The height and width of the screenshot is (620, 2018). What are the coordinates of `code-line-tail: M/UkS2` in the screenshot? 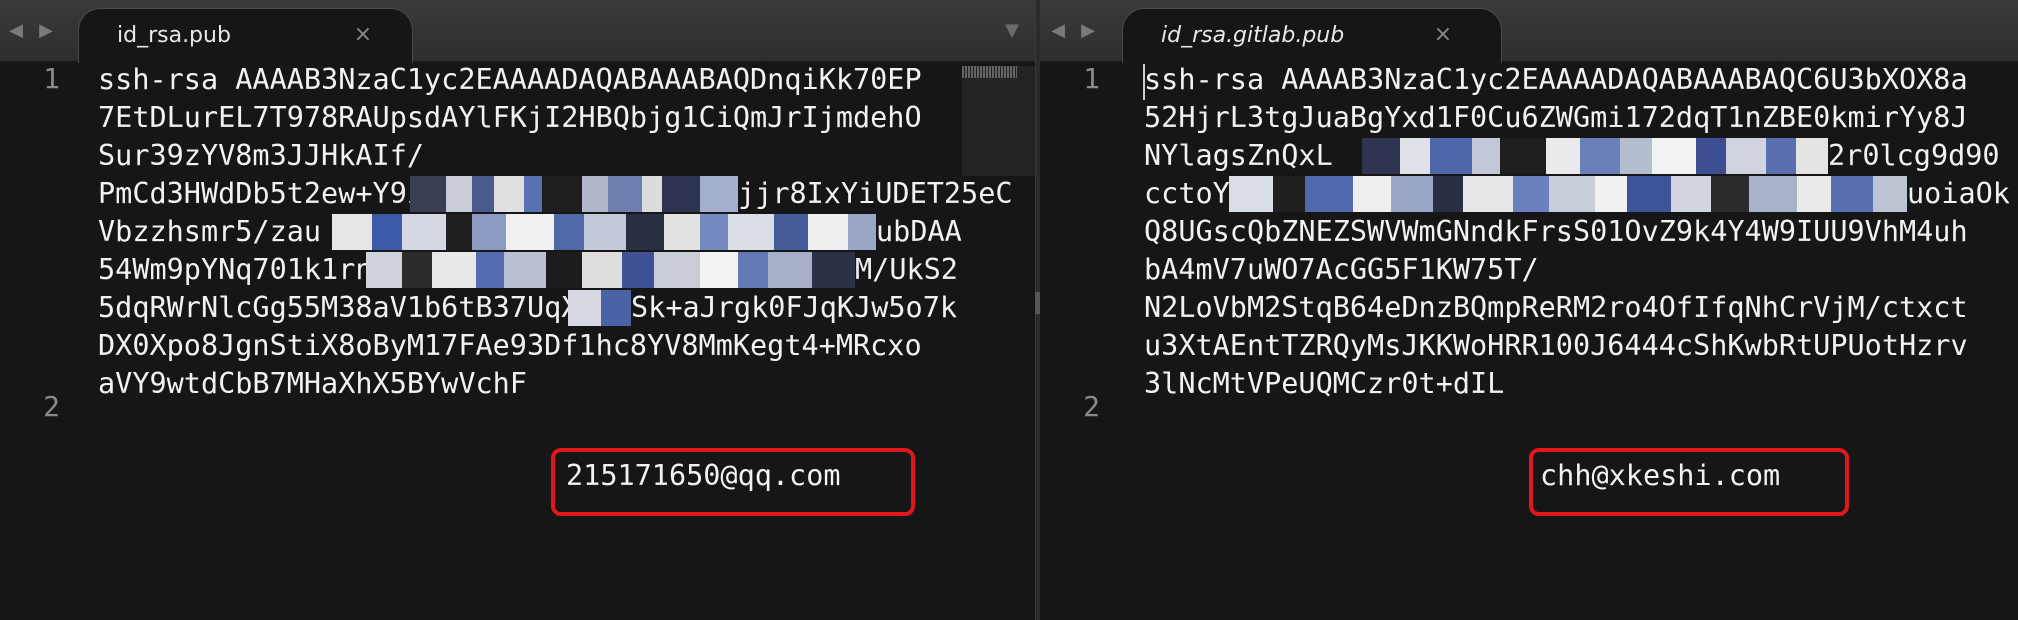 It's located at (906, 269).